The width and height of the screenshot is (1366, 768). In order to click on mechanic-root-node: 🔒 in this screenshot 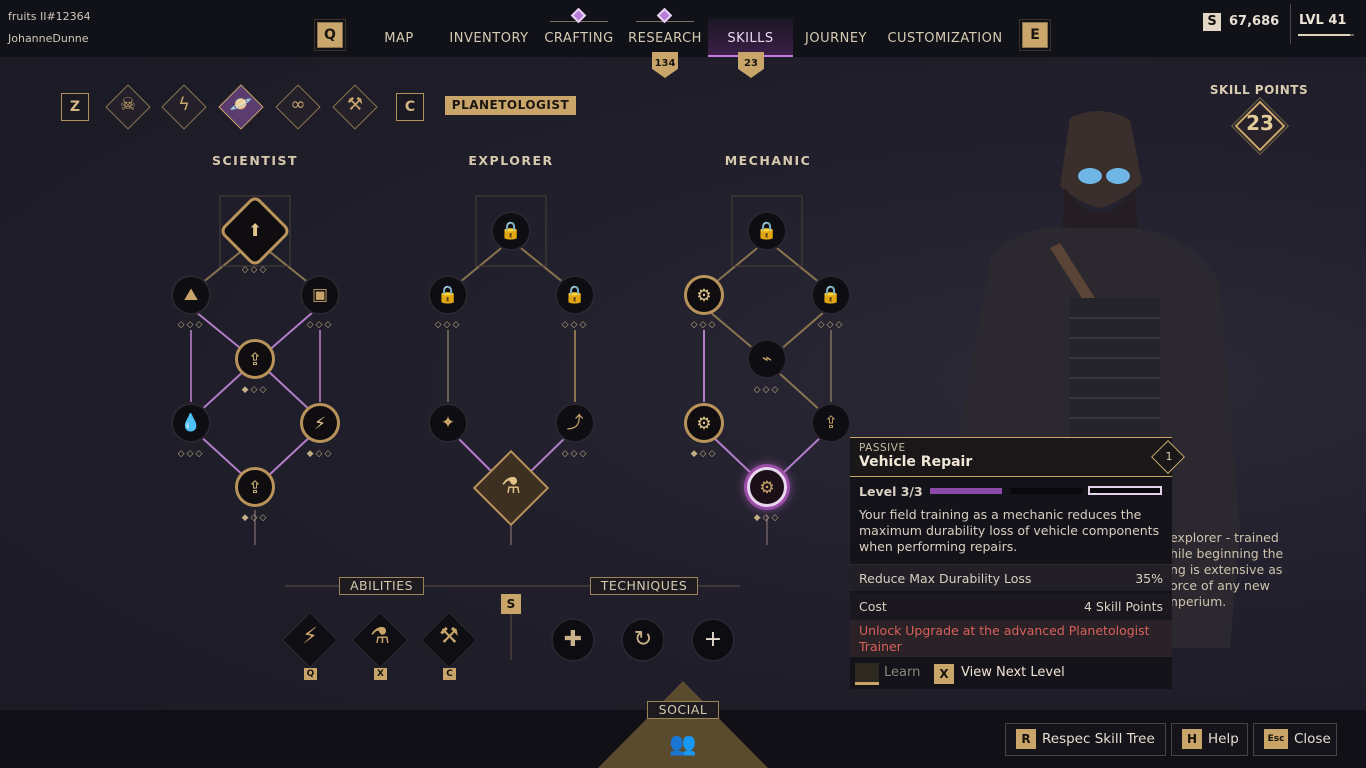, I will do `click(767, 231)`.